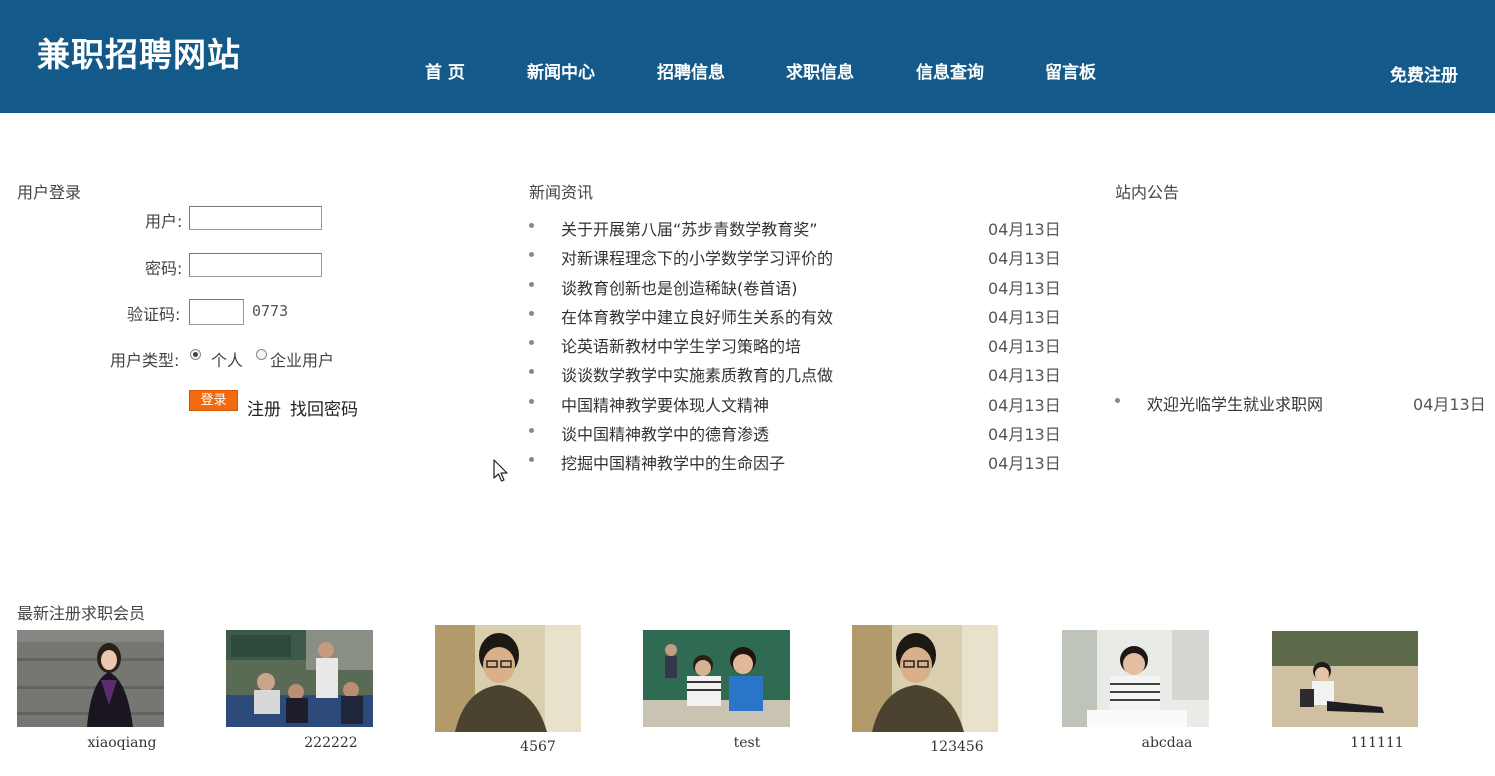 Image resolution: width=1495 pixels, height=776 pixels. Describe the element at coordinates (795, 464) in the screenshot. I see `news-item: 挖掘中国精神教学中的生命因子 04月13日` at that location.